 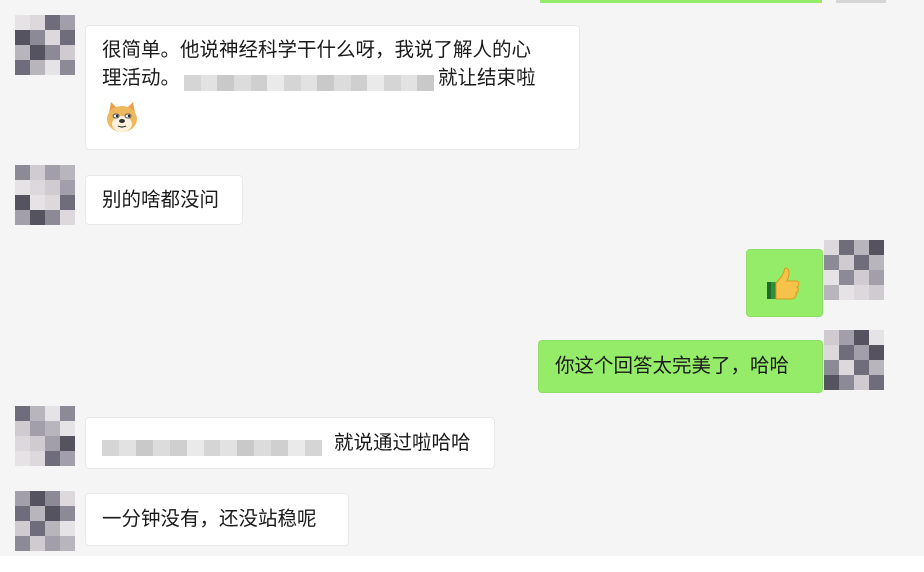 I want to click on doge-emoji, so click(x=122, y=117).